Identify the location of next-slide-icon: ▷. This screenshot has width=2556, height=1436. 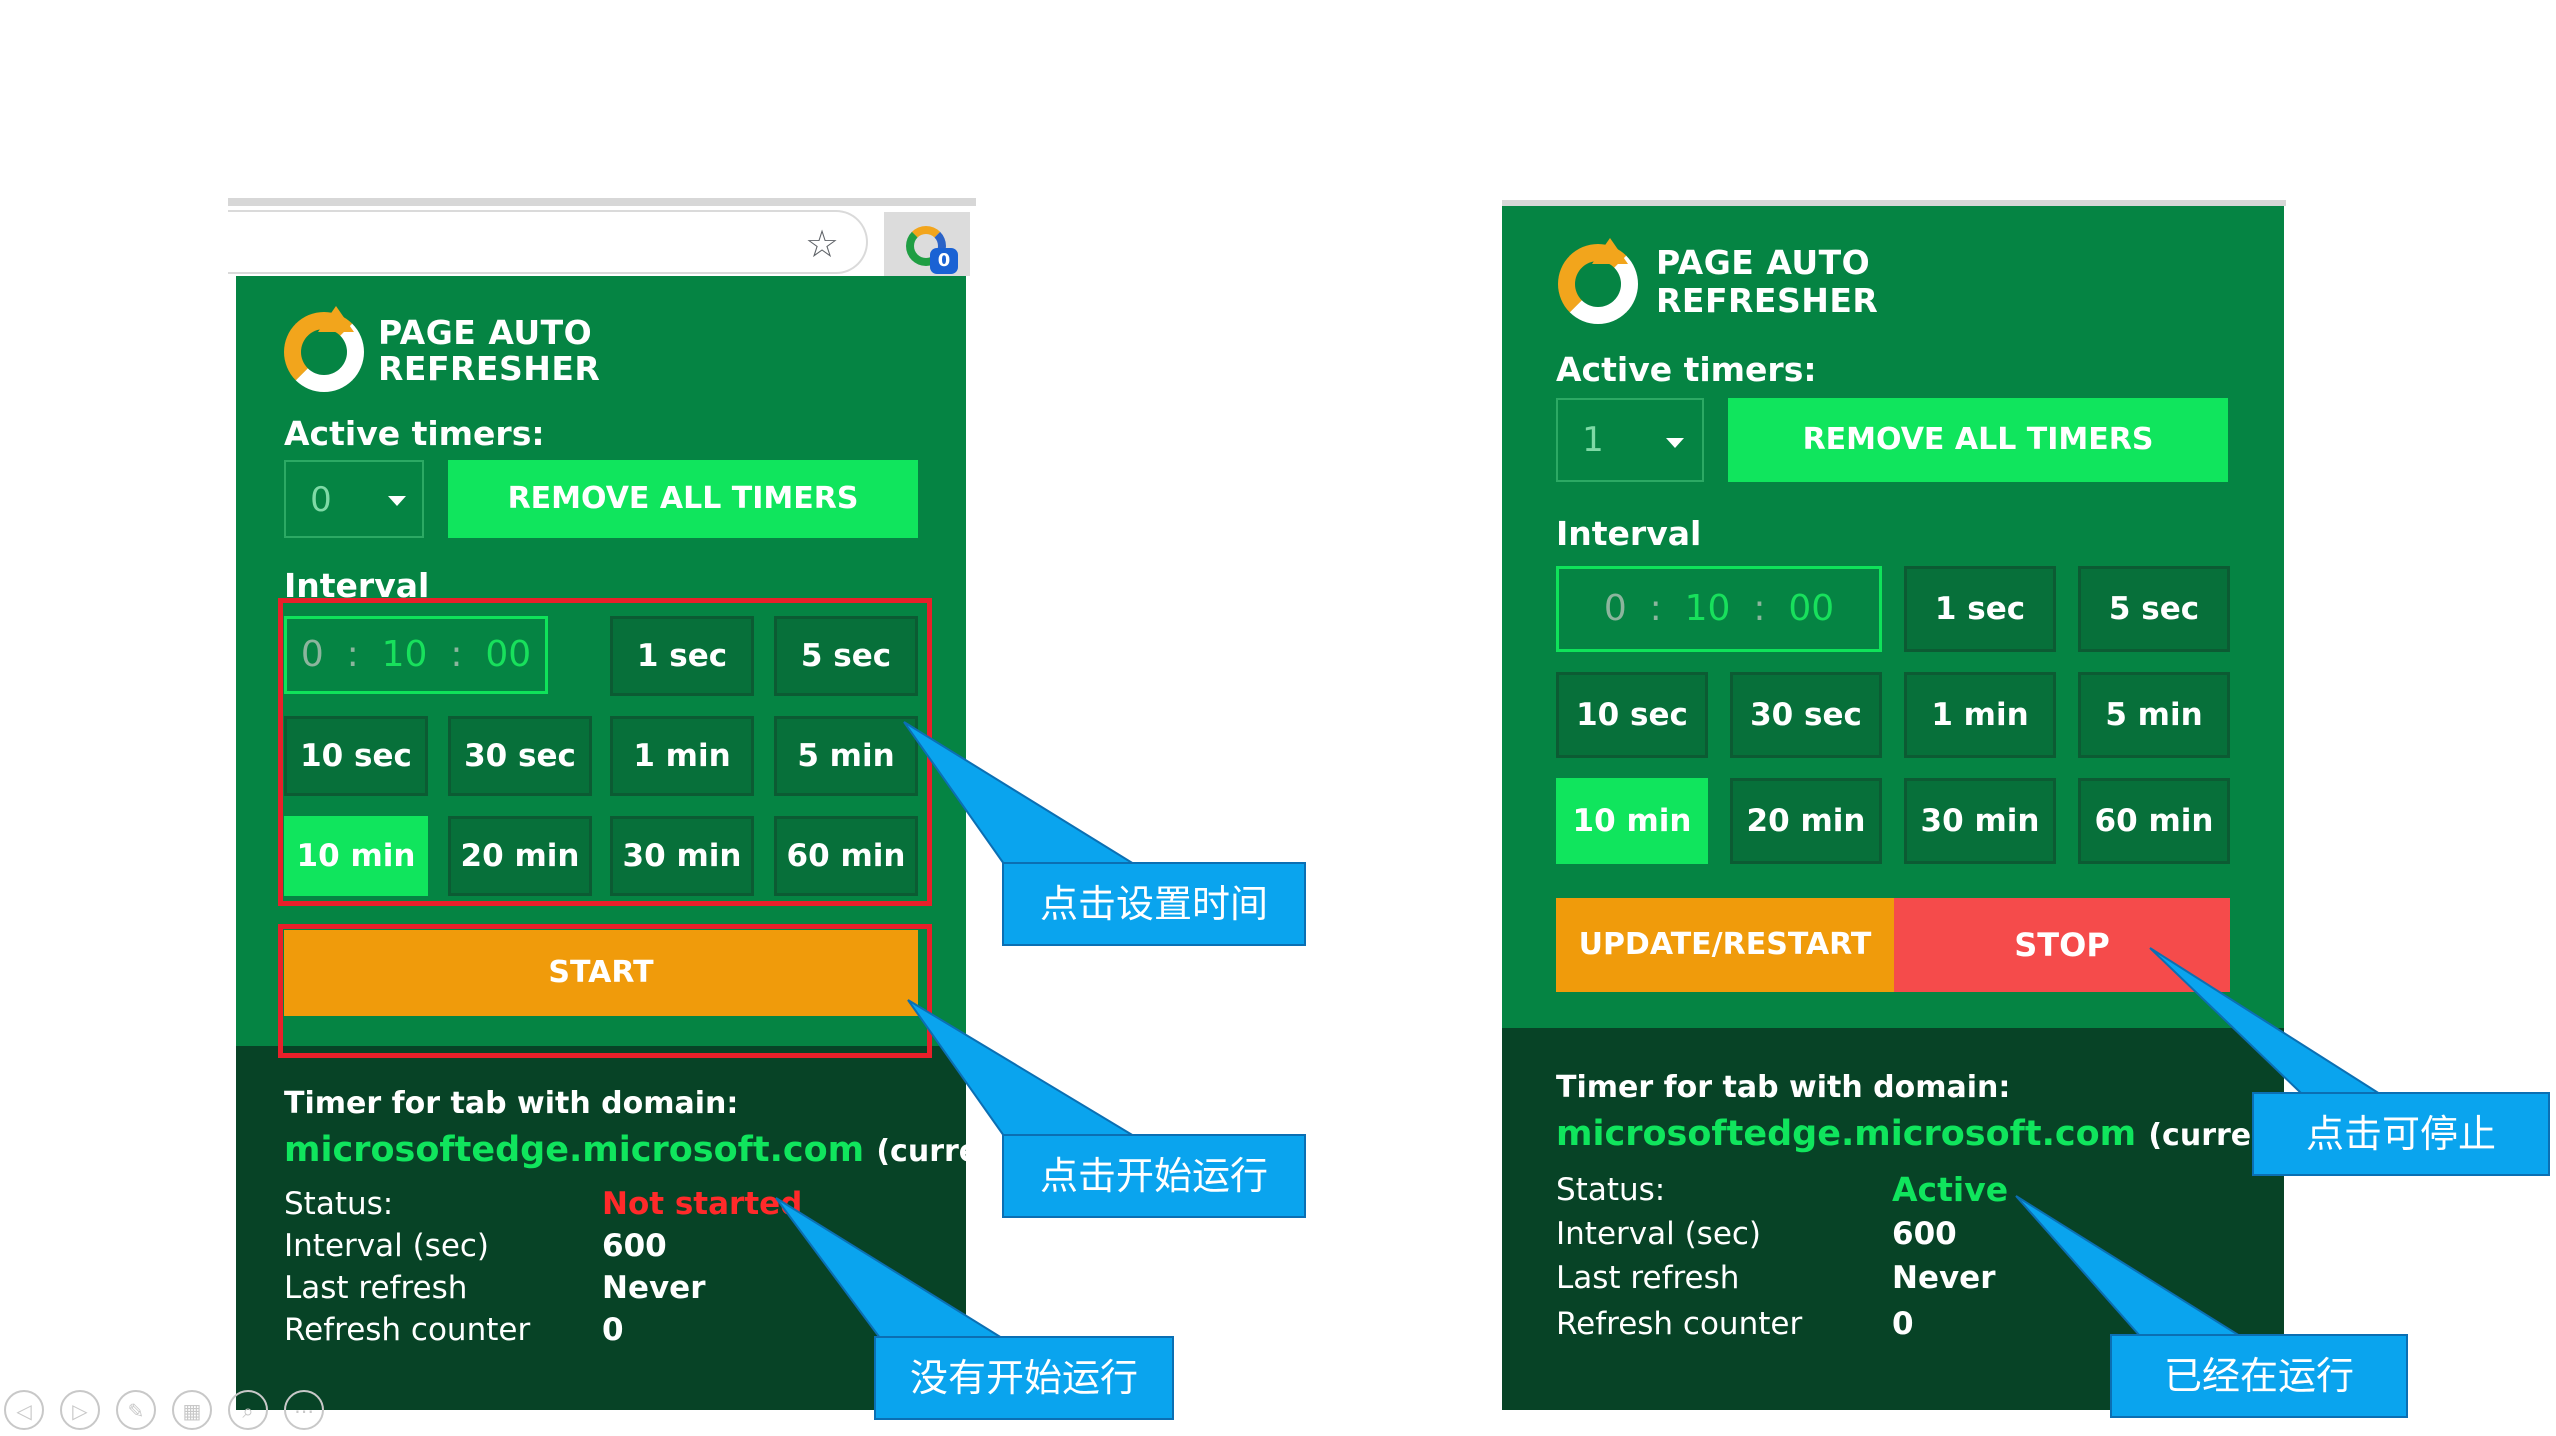
(80, 1410).